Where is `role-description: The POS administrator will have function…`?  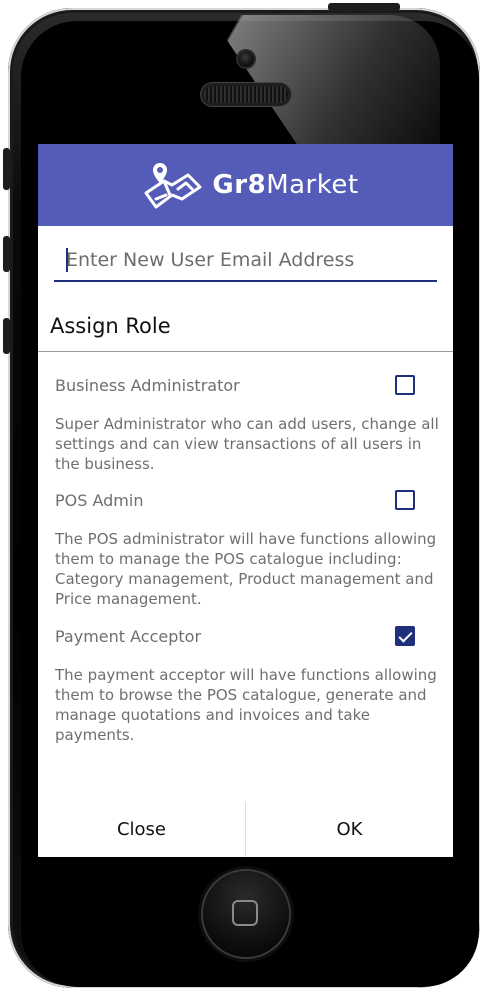
role-description: The POS administrator will have function… is located at coordinates (246, 569).